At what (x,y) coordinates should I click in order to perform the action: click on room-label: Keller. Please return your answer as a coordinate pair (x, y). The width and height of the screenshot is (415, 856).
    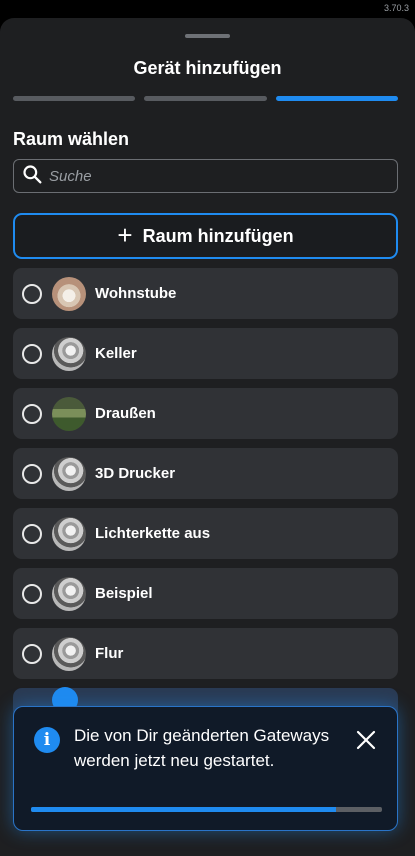
    Looking at the image, I should click on (116, 353).